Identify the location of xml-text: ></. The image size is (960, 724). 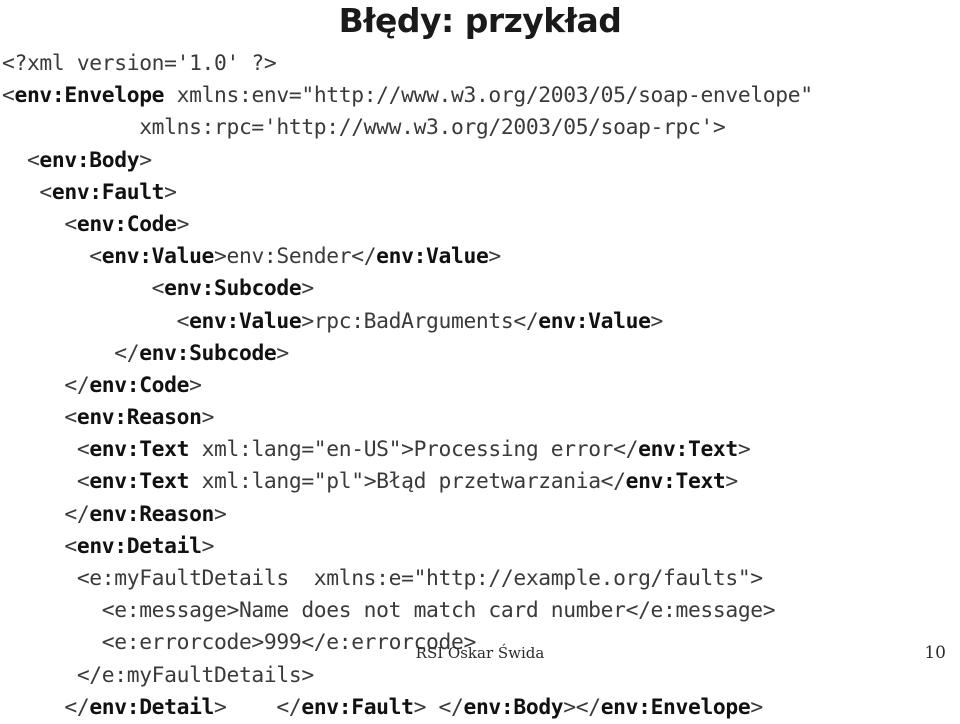
(582, 707).